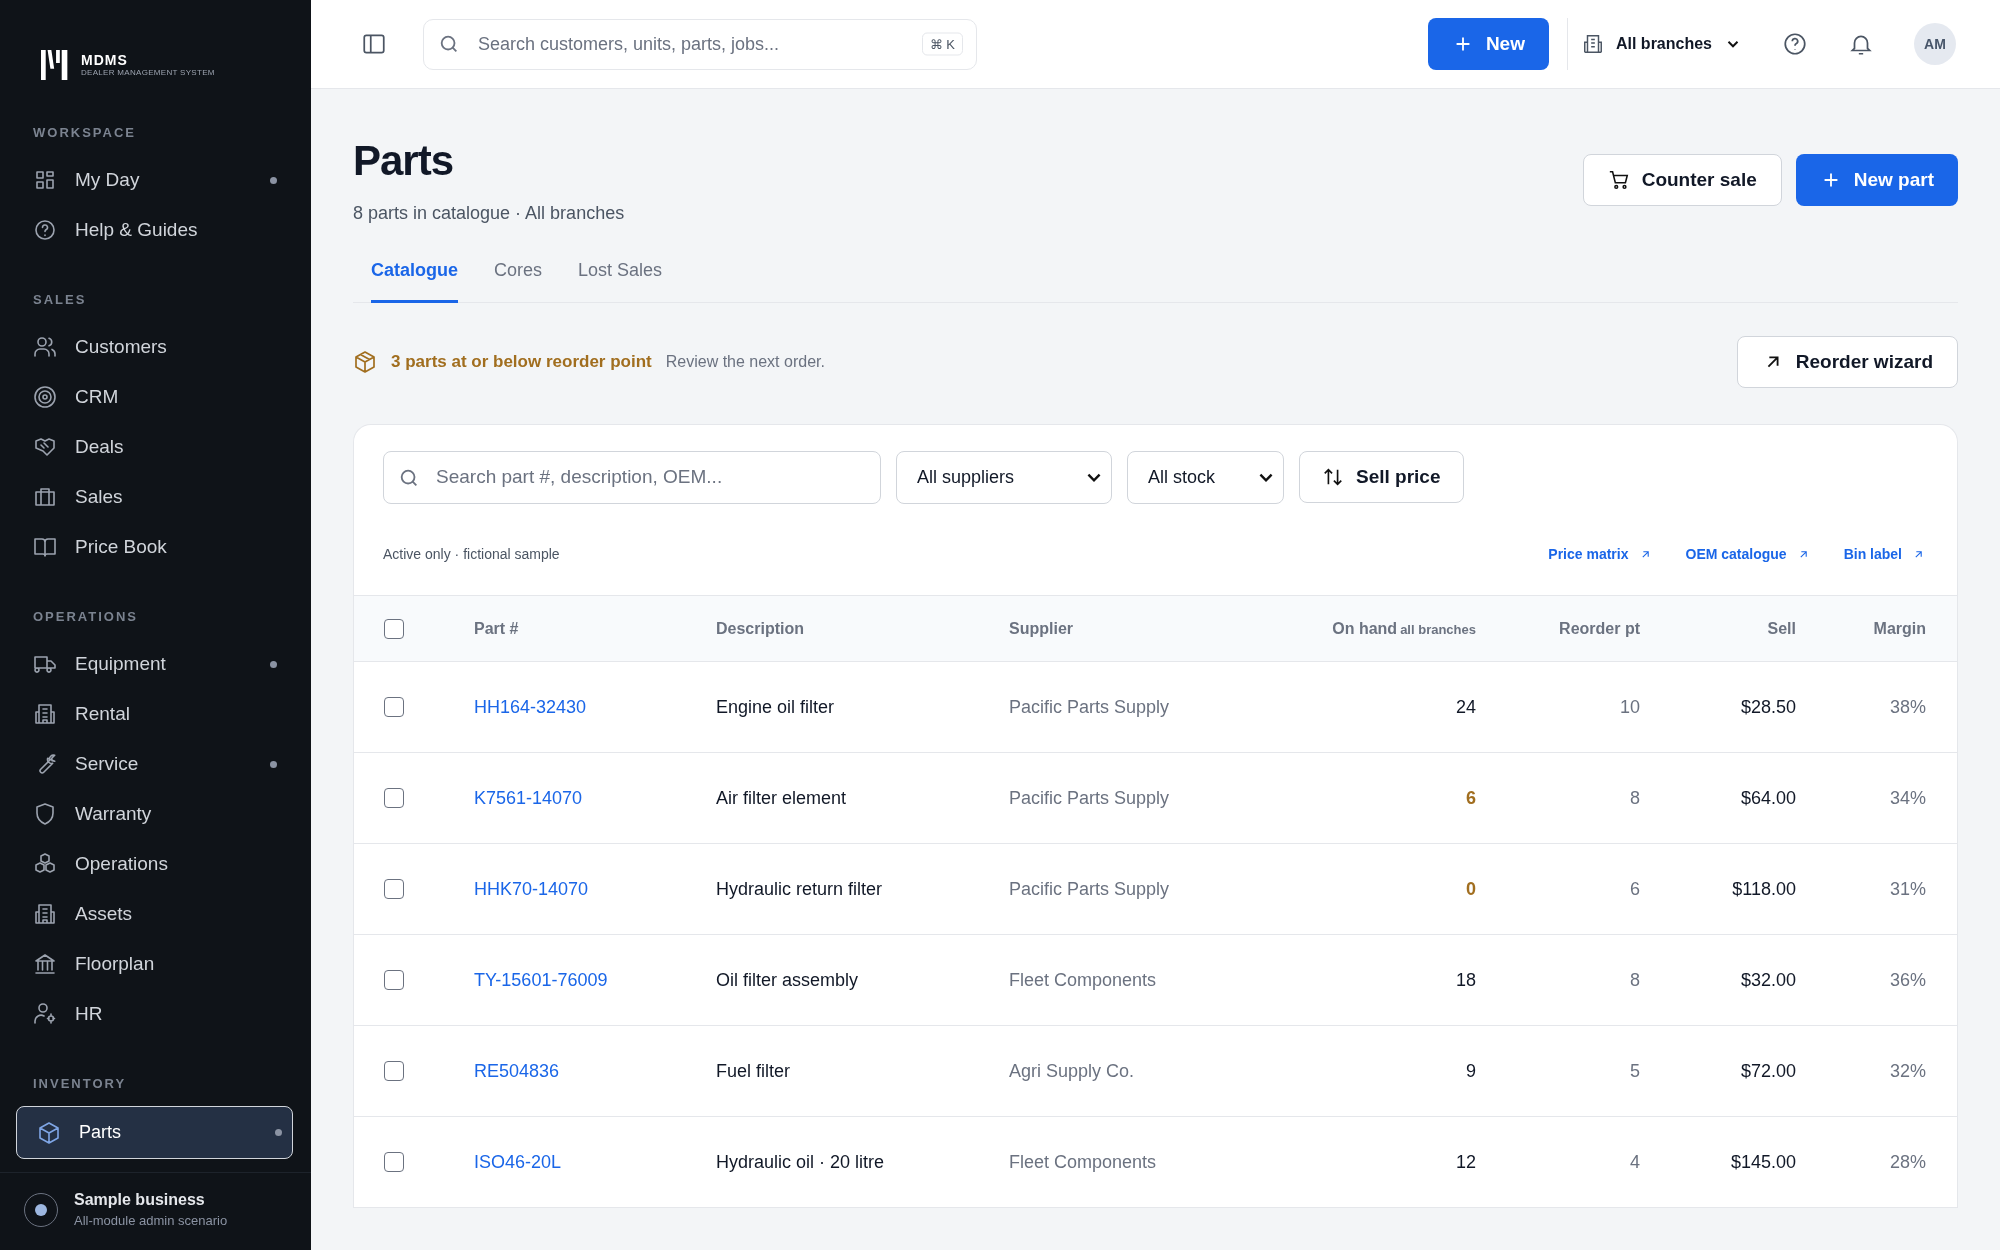 The image size is (2000, 1250). What do you see at coordinates (1365, 628) in the screenshot?
I see `column-header: On hand` at bounding box center [1365, 628].